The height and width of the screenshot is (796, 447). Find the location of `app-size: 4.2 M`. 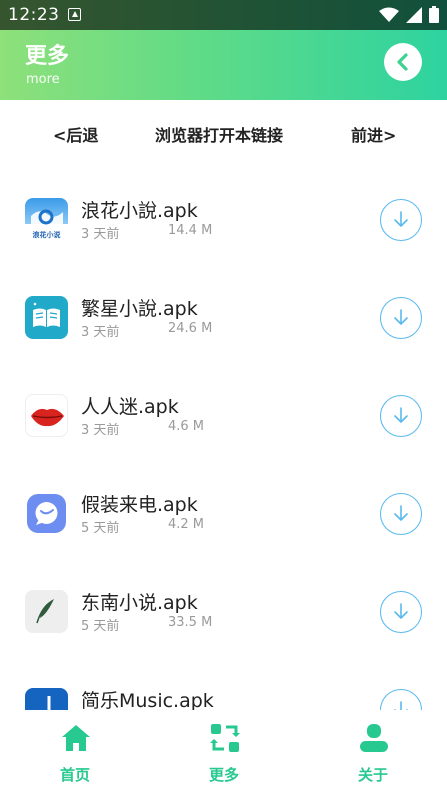

app-size: 4.2 M is located at coordinates (186, 524).